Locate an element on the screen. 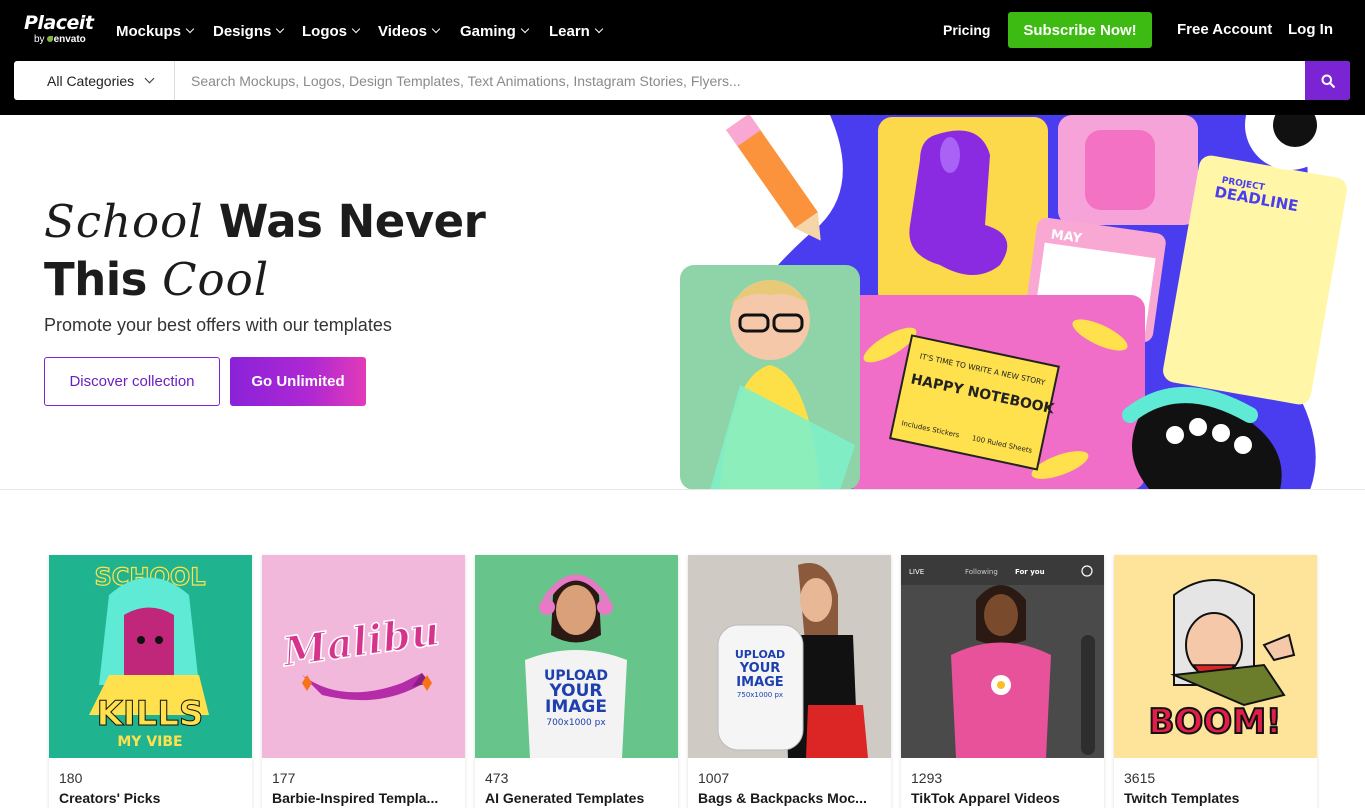 Image resolution: width=1365 pixels, height=808 pixels. ai-model-artwork: UPLOAD YOUR IMAGE 700x1000 px is located at coordinates (576, 656).